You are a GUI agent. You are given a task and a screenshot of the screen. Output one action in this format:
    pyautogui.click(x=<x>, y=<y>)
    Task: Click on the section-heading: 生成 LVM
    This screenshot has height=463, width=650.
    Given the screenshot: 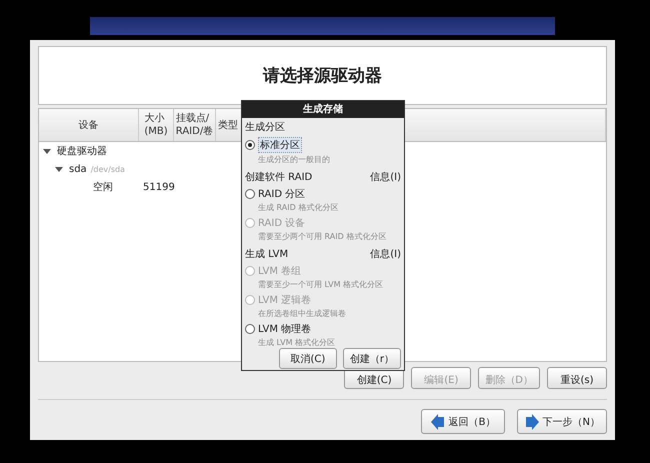 What is the action you would take?
    pyautogui.click(x=266, y=254)
    